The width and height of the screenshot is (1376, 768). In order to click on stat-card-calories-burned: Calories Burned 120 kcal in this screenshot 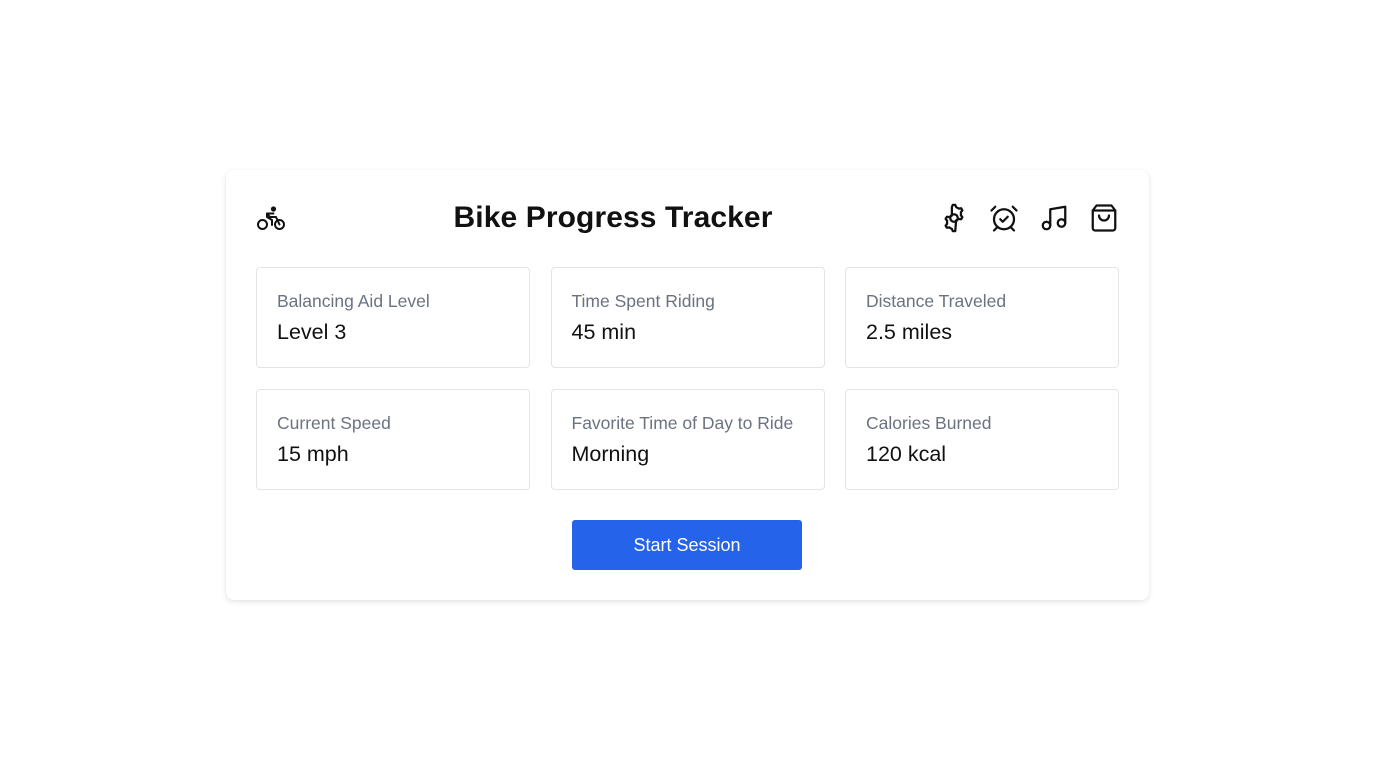, I will do `click(982, 439)`.